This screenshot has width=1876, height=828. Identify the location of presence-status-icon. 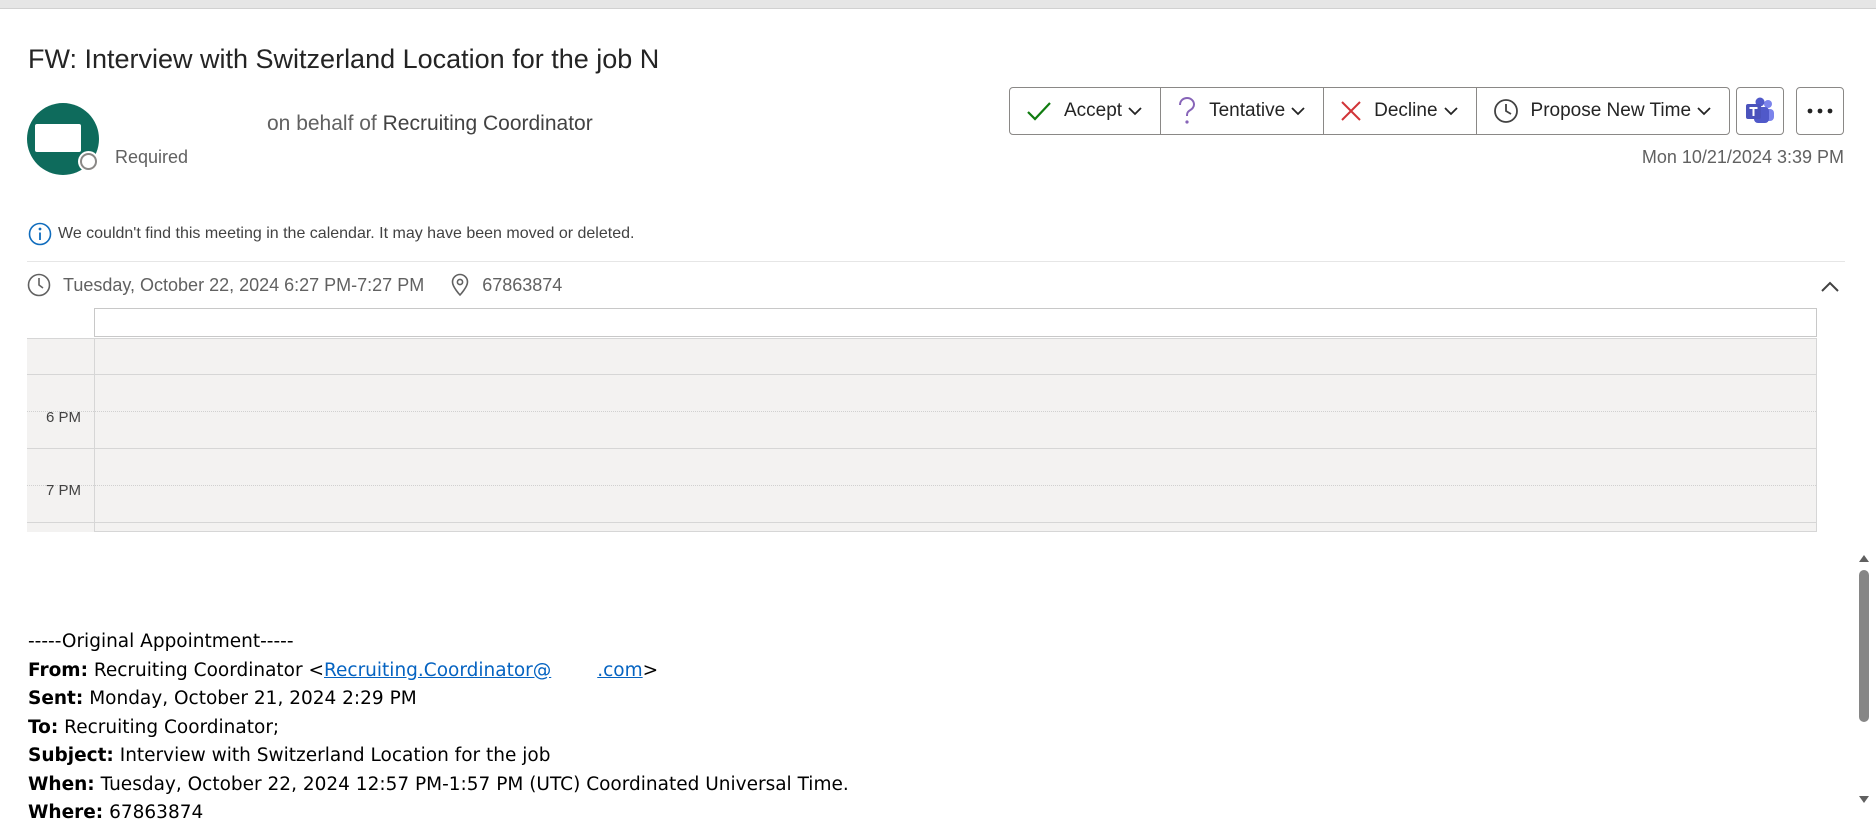
(88, 161).